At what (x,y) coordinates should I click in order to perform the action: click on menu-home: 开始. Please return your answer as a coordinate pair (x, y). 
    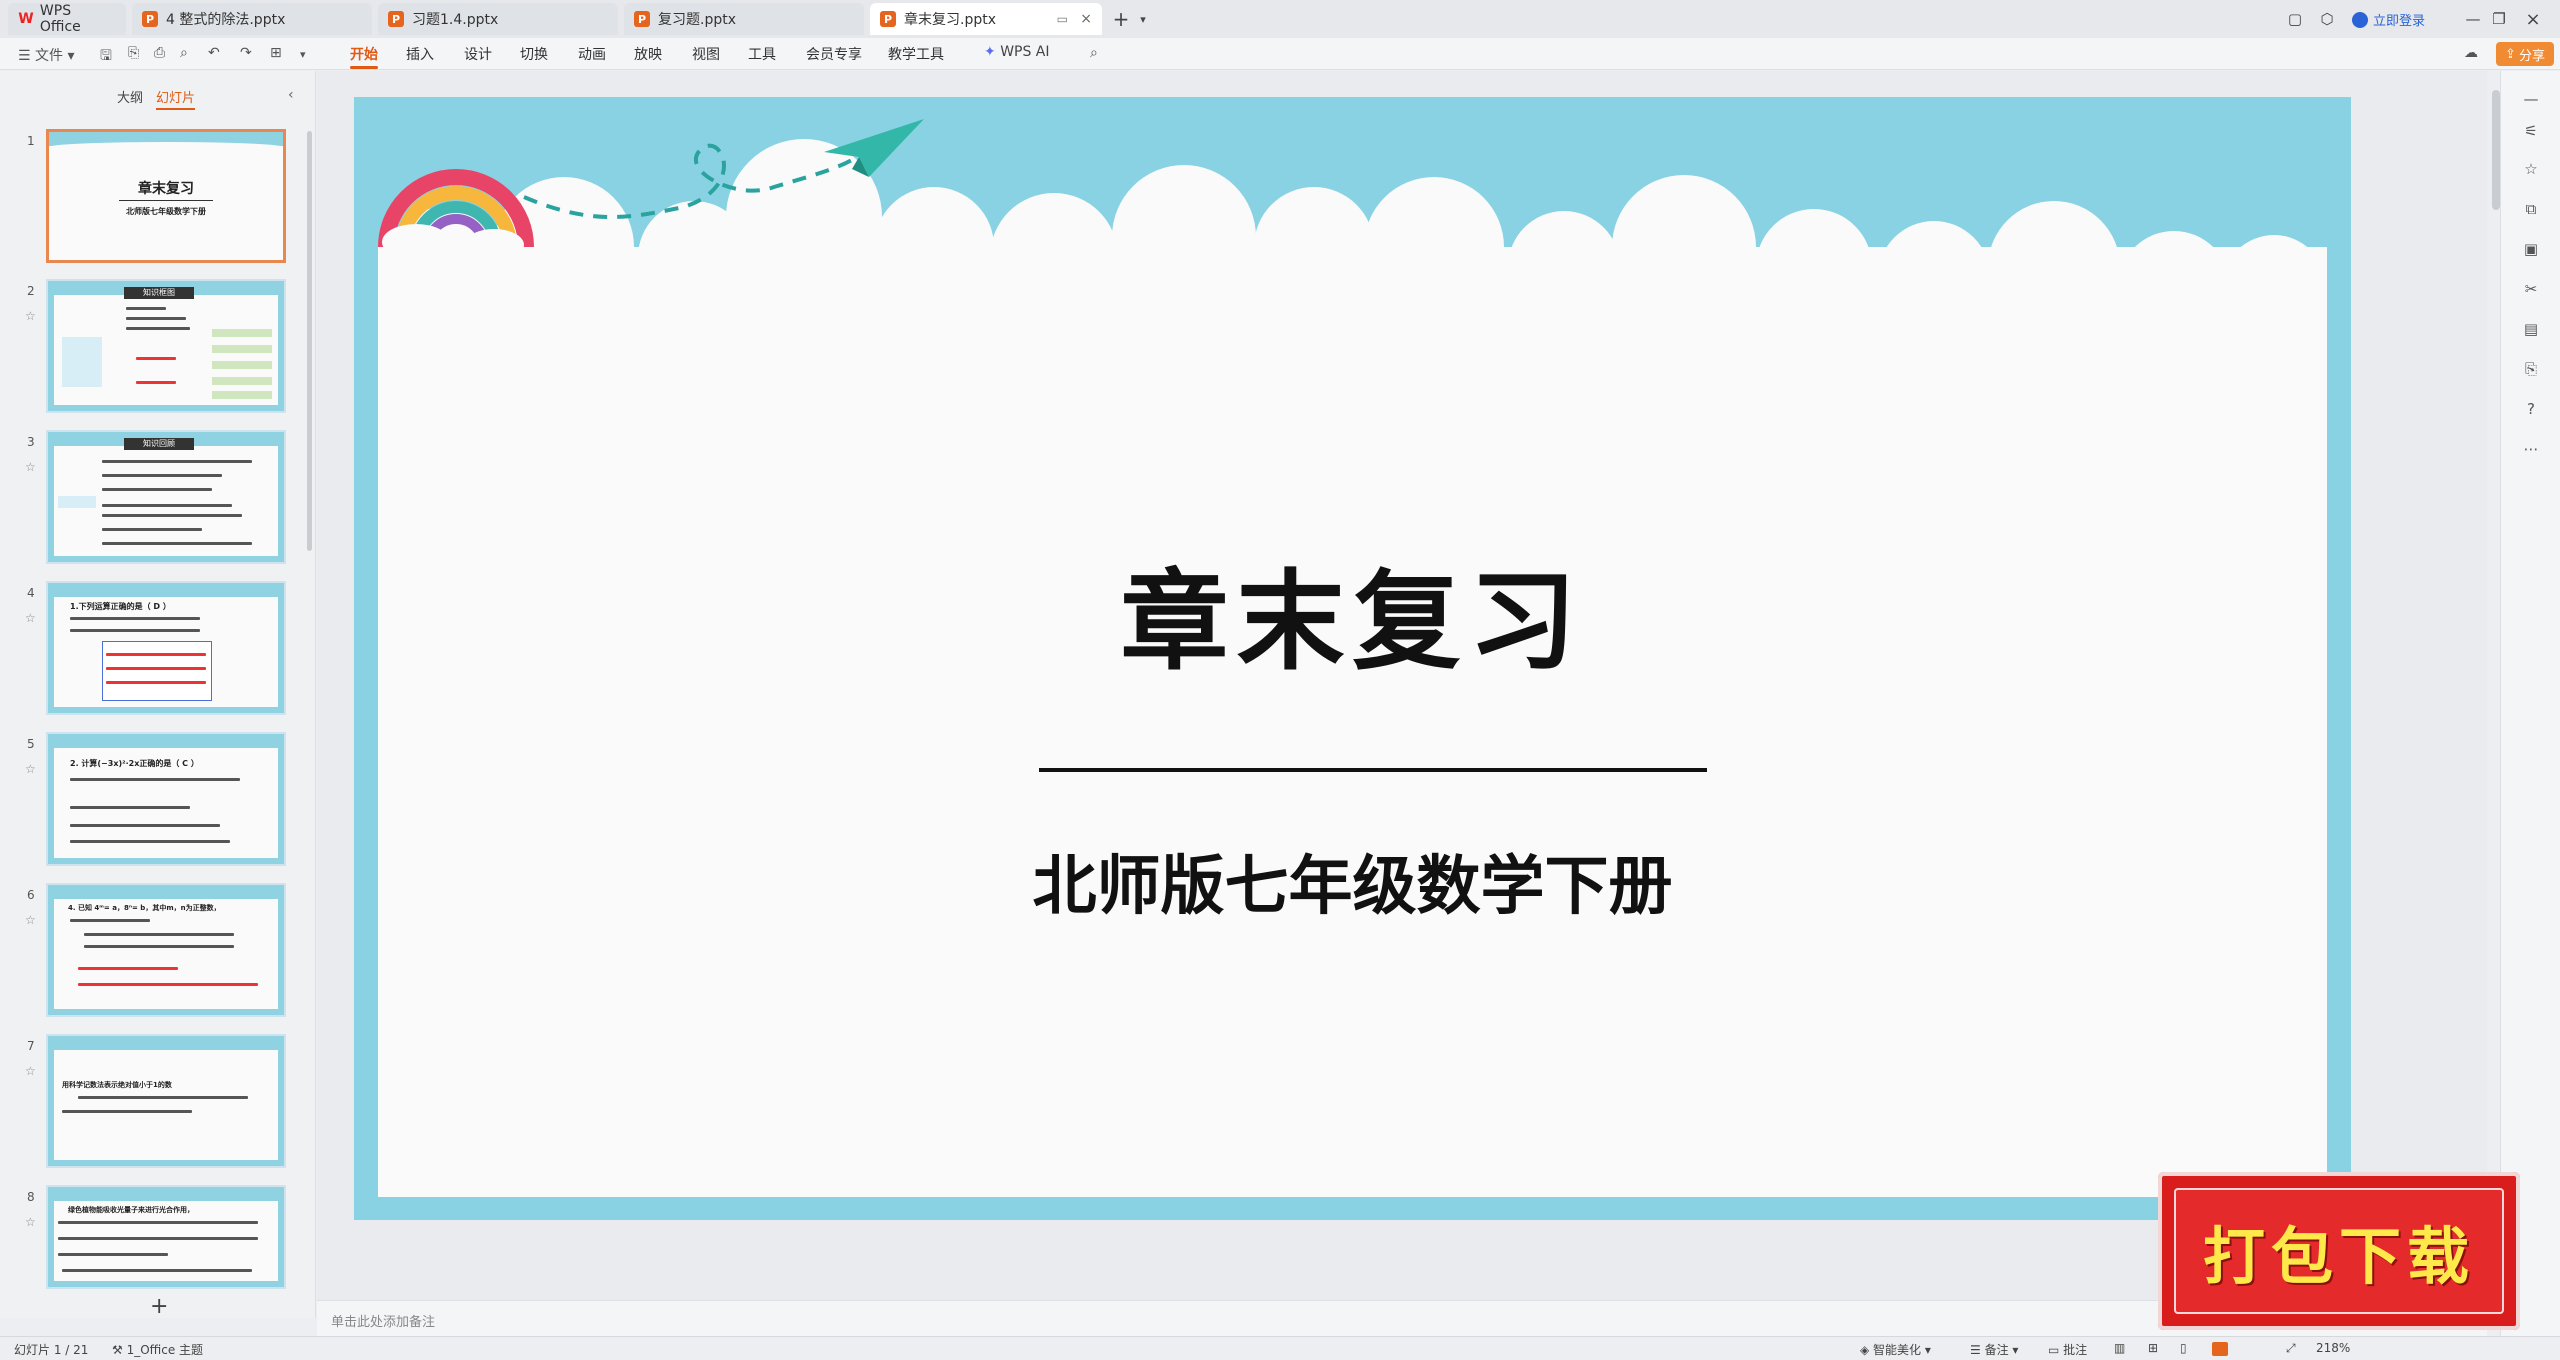
    Looking at the image, I should click on (364, 56).